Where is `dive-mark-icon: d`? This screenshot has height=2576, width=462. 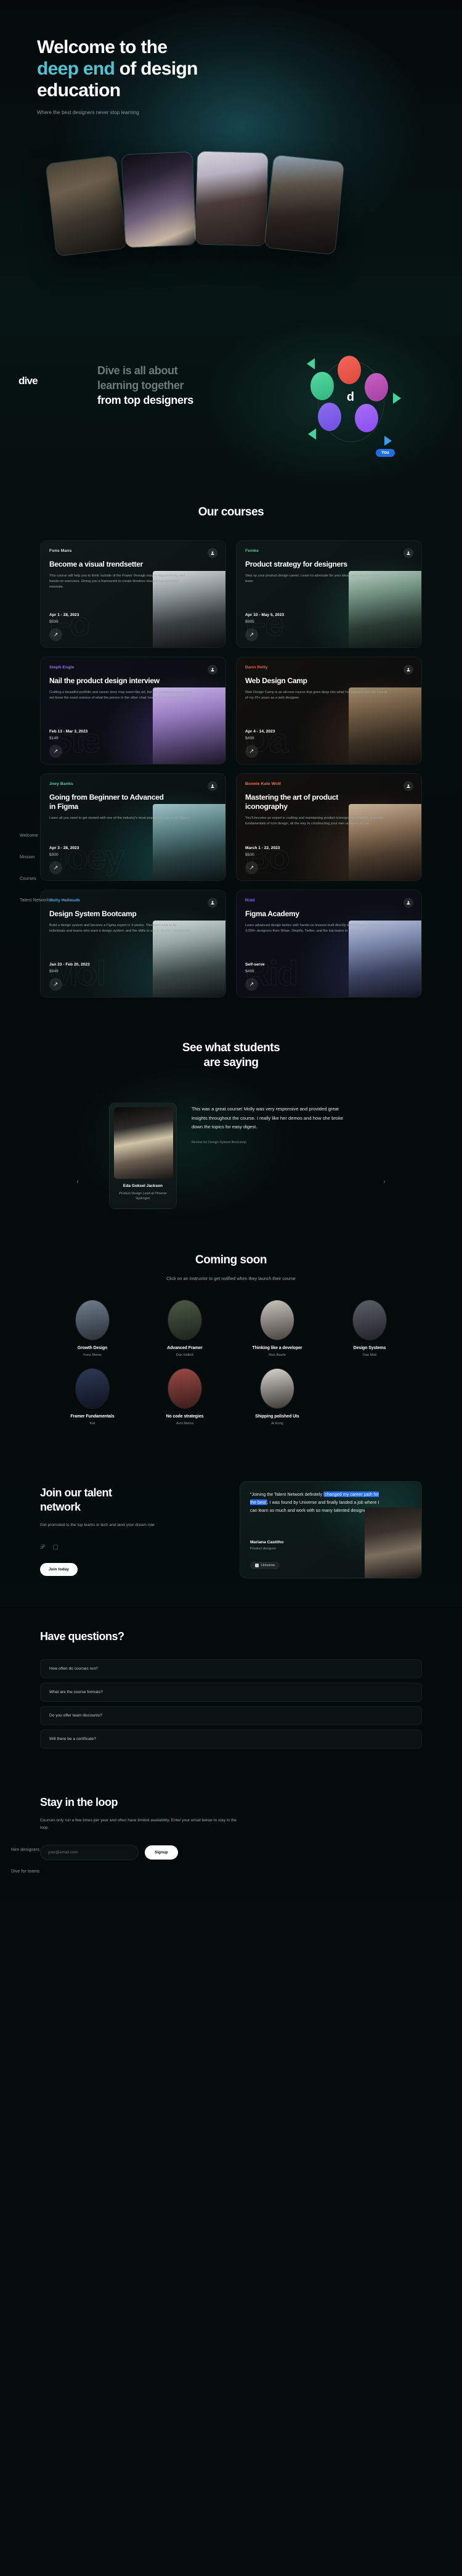 dive-mark-icon: d is located at coordinates (350, 397).